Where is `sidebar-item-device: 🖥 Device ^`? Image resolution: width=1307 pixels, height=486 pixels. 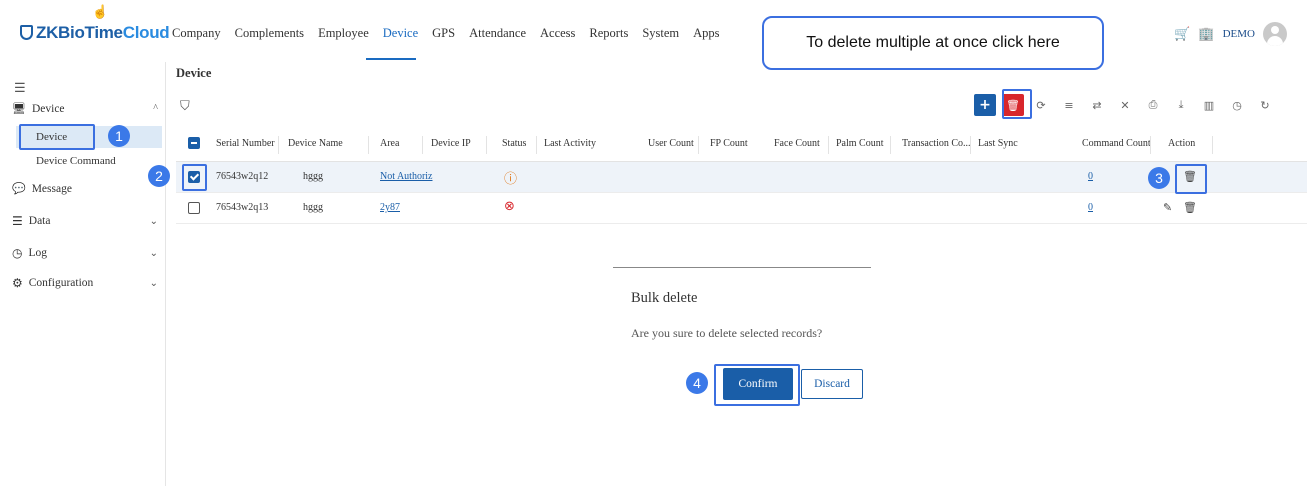 sidebar-item-device: 🖥 Device ^ is located at coordinates (85, 109).